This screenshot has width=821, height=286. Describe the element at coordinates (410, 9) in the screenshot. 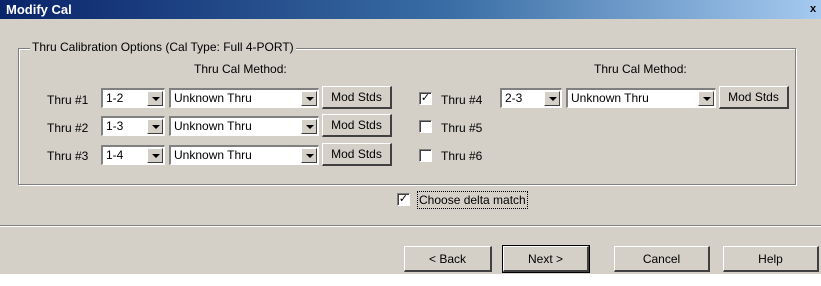

I see `title-bar: Modify Cal x` at that location.